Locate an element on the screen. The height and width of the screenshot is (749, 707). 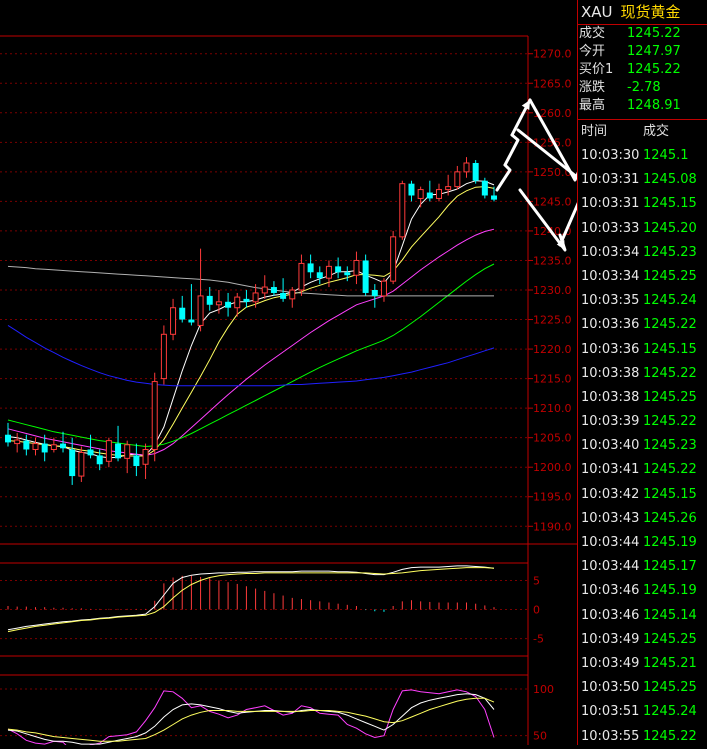
tick-row: 10:03:55 1245.22 is located at coordinates (642, 737).